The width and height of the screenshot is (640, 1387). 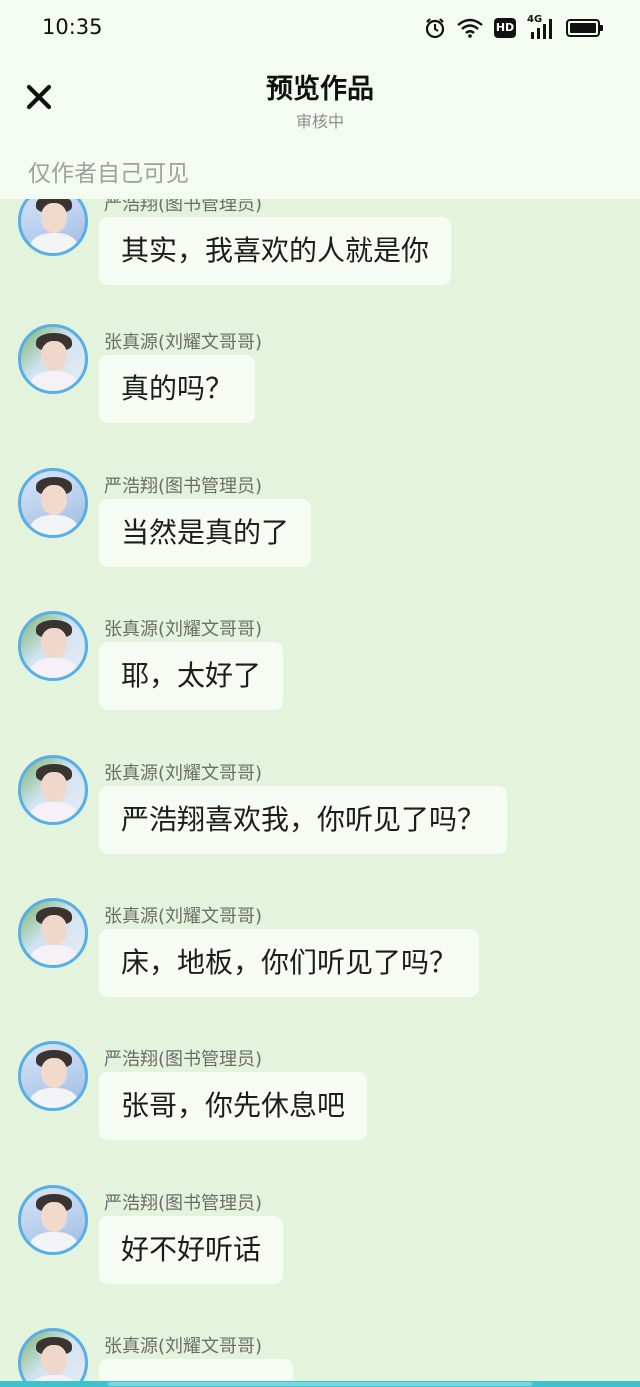 What do you see at coordinates (191, 1250) in the screenshot?
I see `message-bubble: 好不好听话` at bounding box center [191, 1250].